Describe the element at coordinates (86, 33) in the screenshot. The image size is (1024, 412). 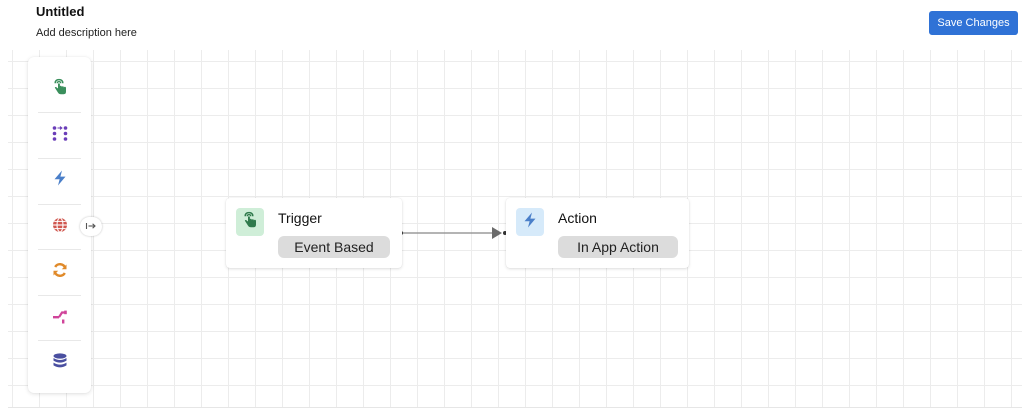
I see `workflow-description: Add description here` at that location.